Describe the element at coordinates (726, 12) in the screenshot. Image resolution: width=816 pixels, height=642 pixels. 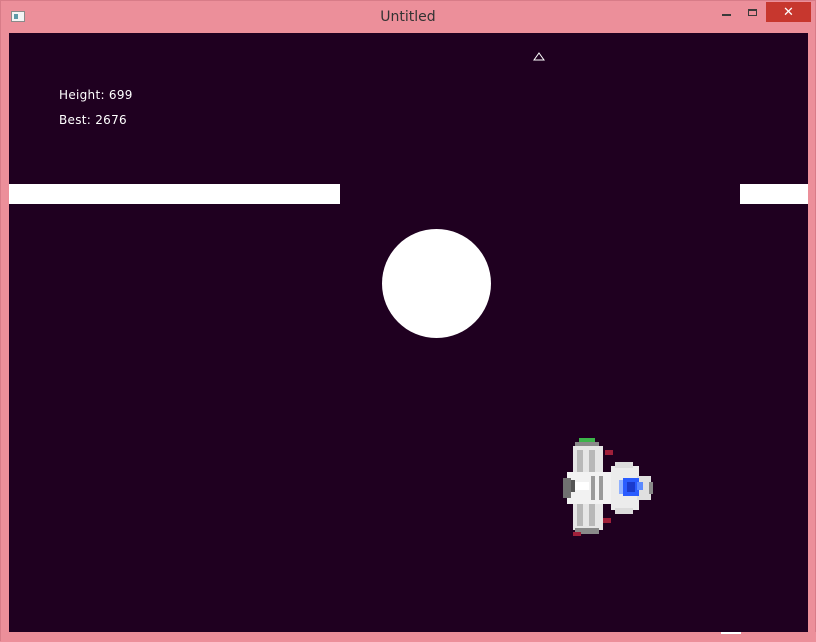
I see `minimize-button` at that location.